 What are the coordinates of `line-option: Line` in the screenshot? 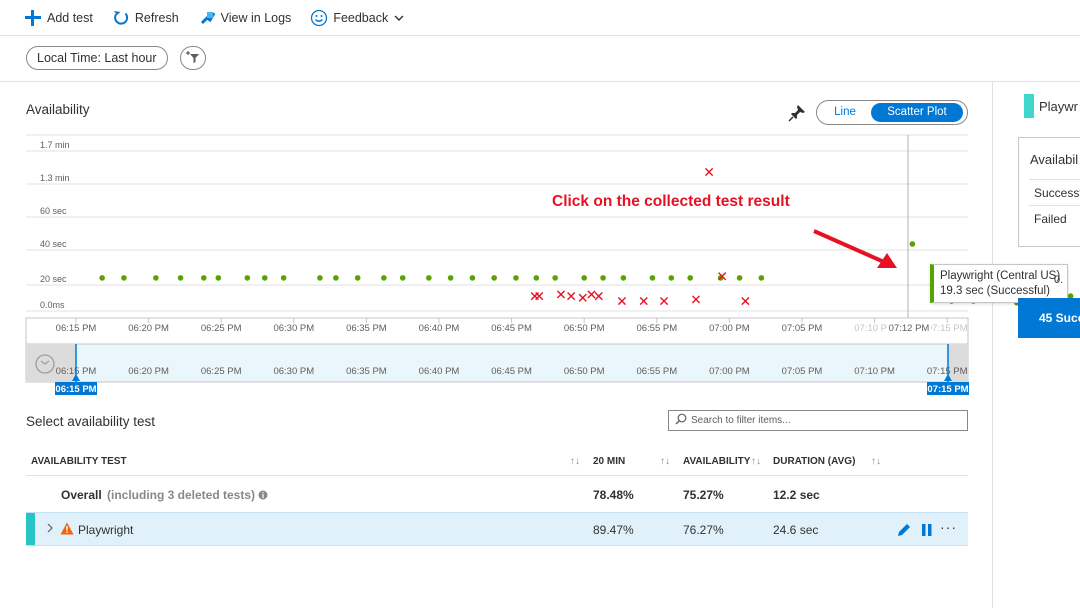 It's located at (845, 112).